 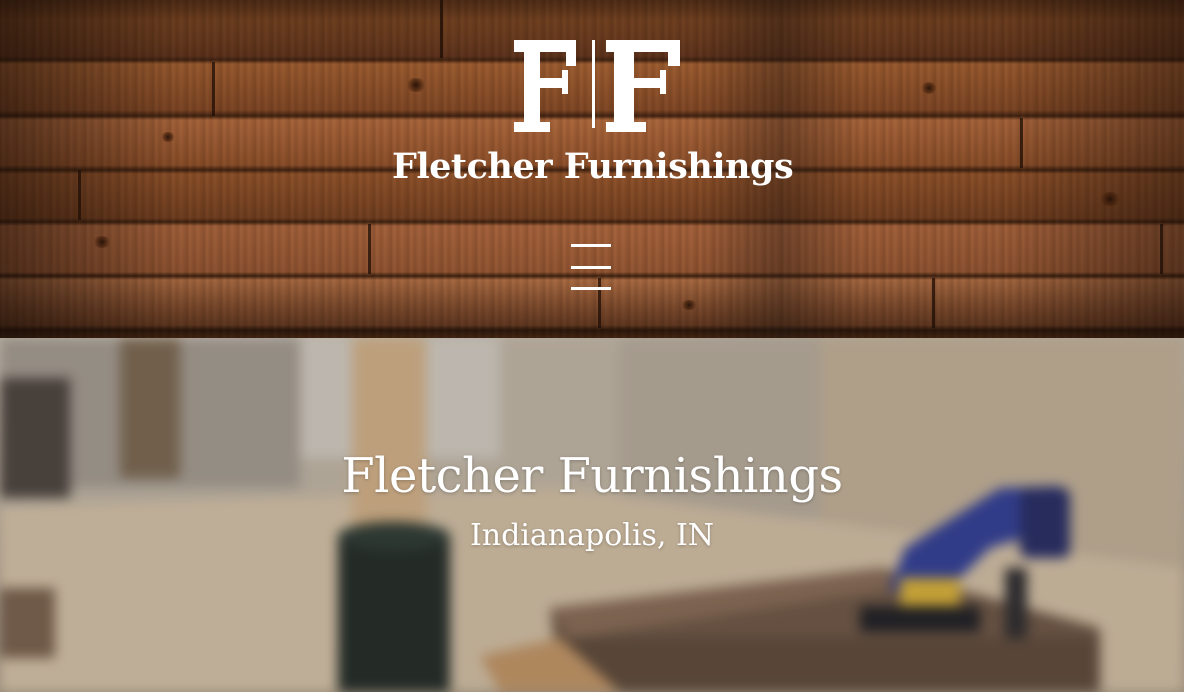 I want to click on ff-logo-icon, so click(x=594, y=86).